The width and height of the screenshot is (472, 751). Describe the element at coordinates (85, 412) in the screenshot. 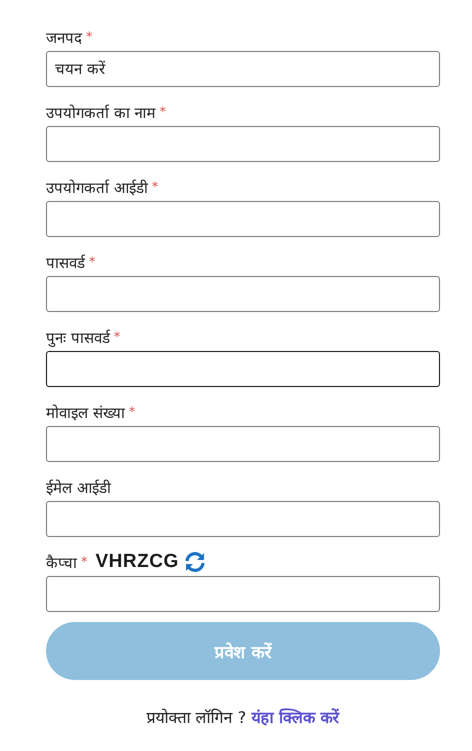

I see `field-label: मोवाइल संख्या` at that location.